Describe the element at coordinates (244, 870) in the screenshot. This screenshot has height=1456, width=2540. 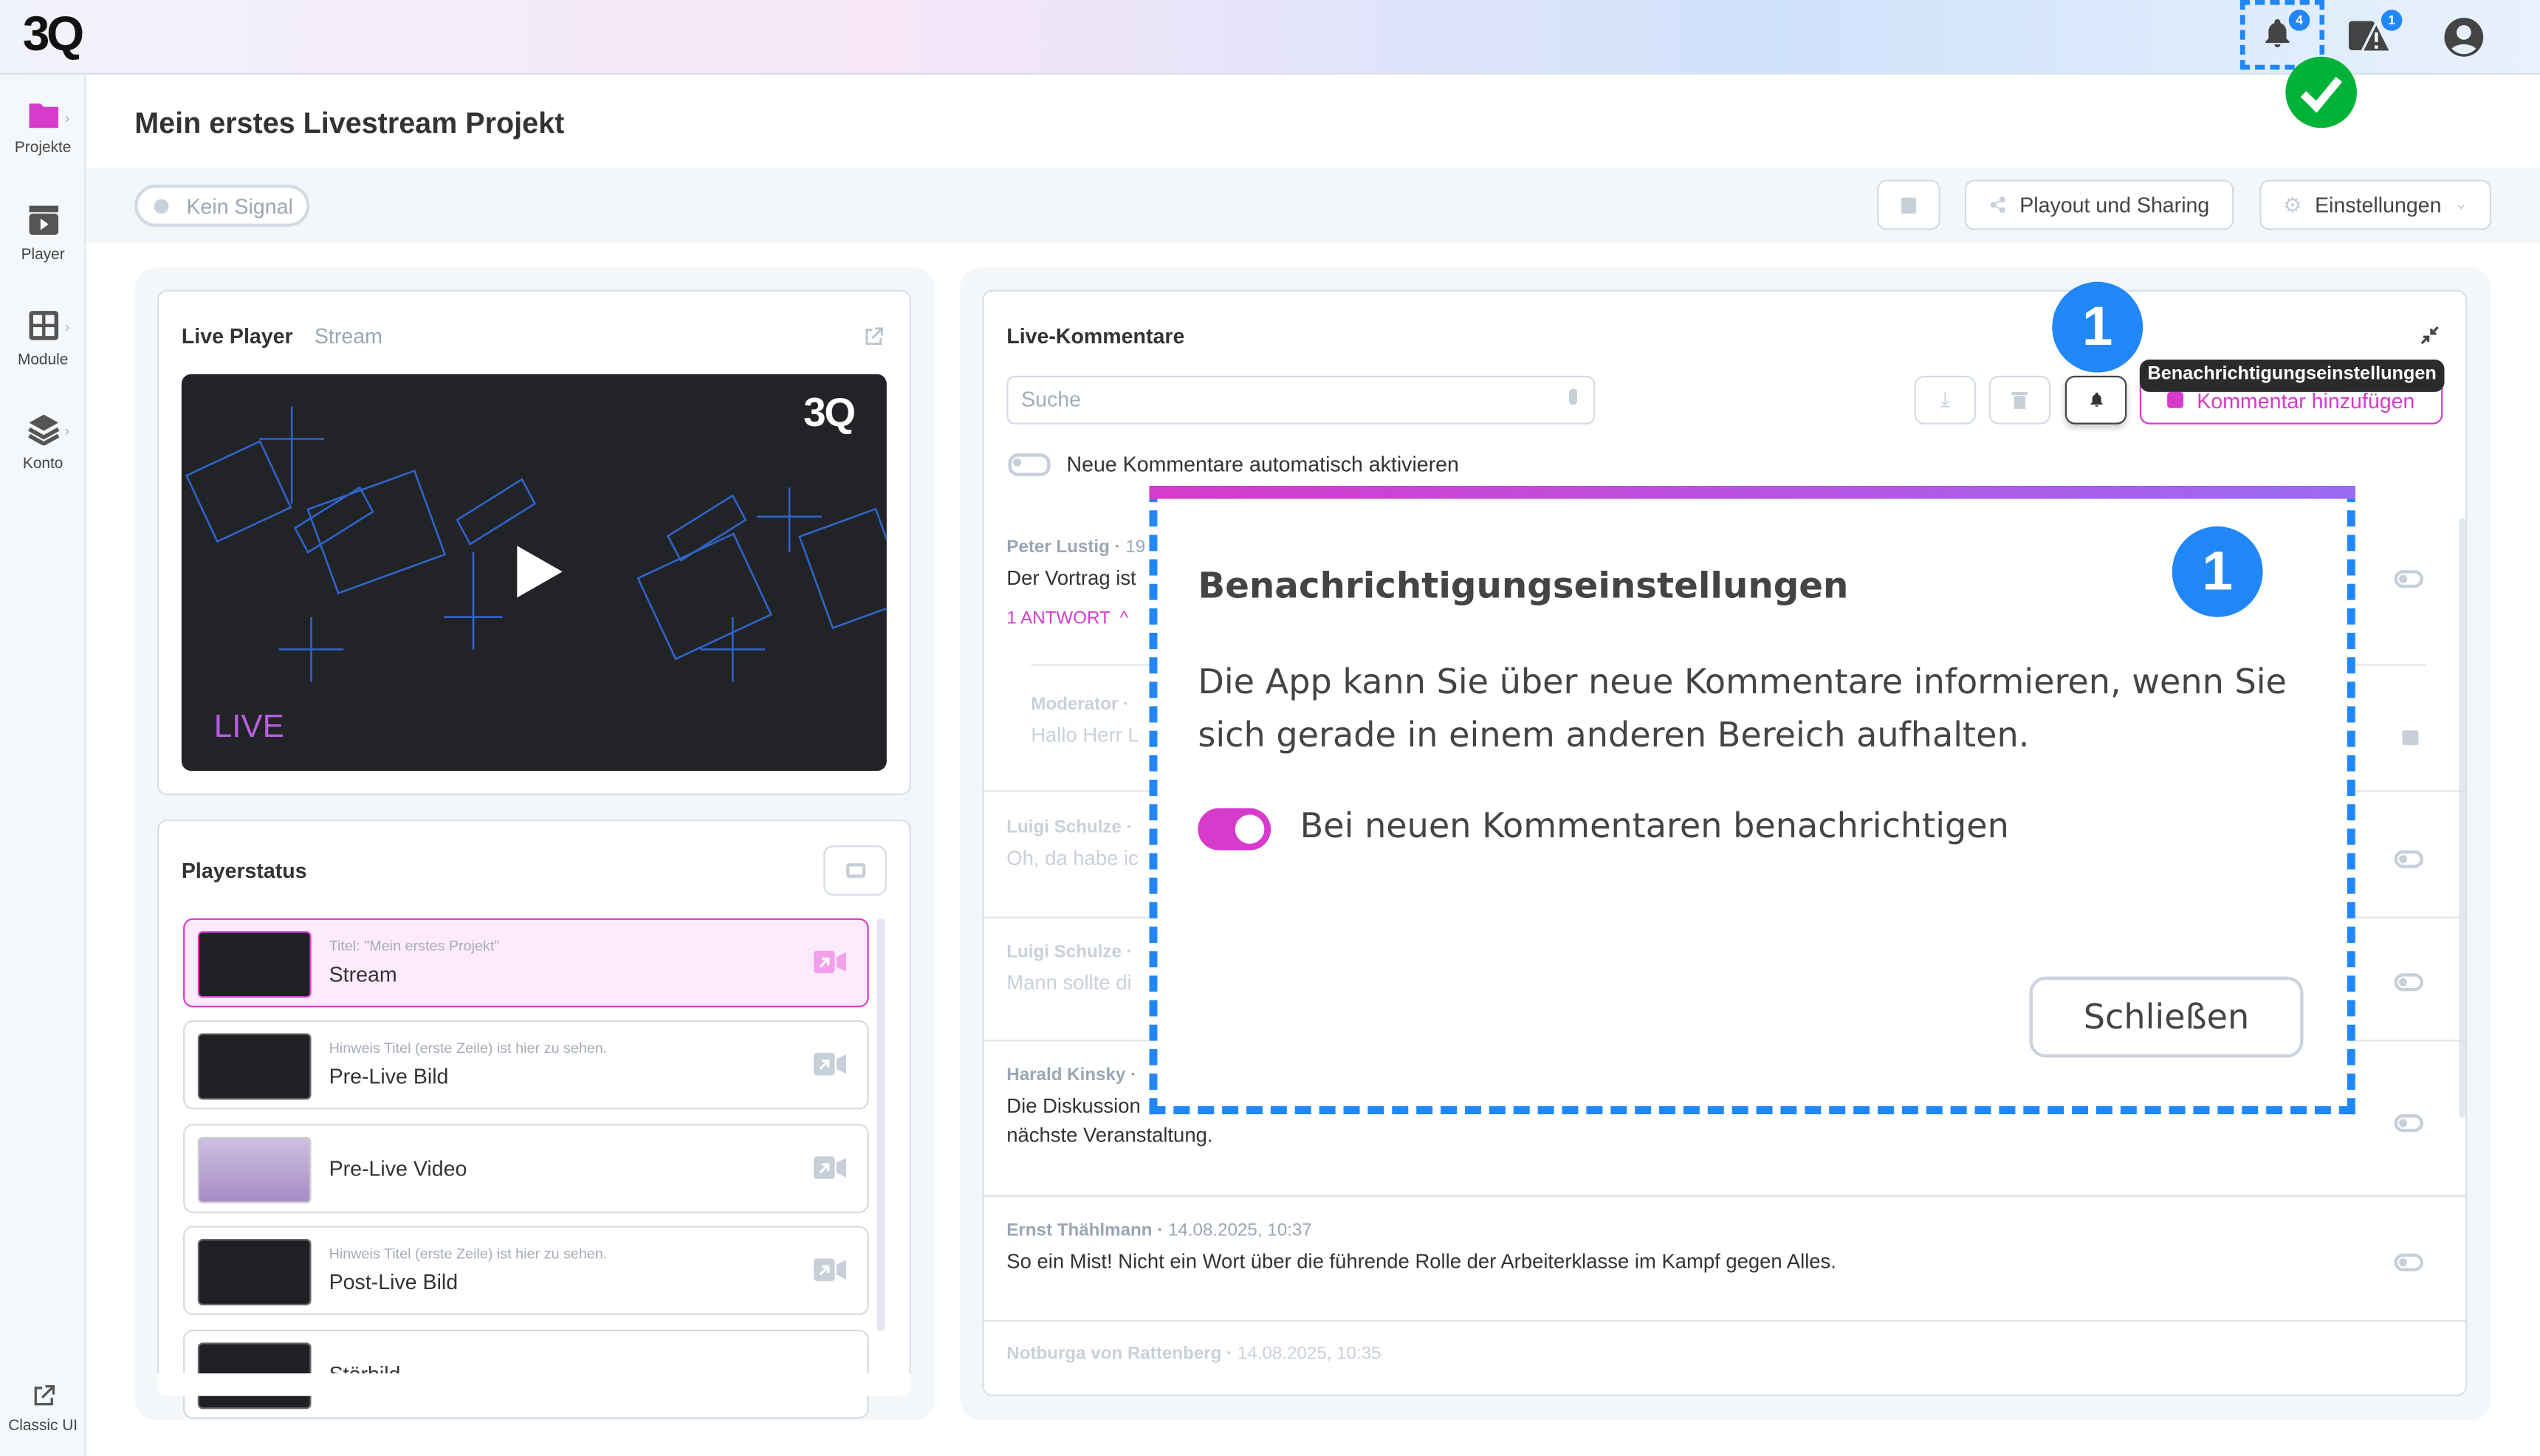
I see `playerstatus-title: Playerstatus` at that location.